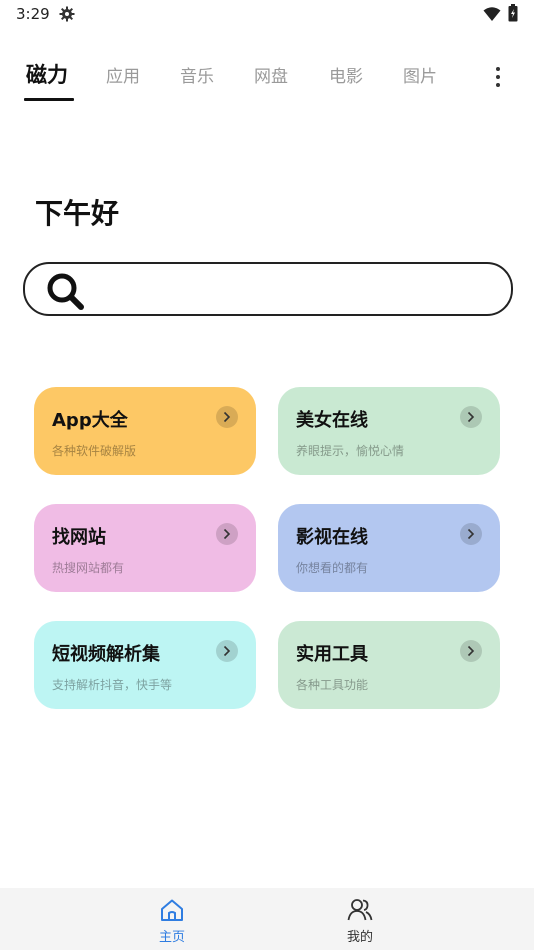 The width and height of the screenshot is (534, 950). I want to click on tab-music: 音乐, so click(197, 74).